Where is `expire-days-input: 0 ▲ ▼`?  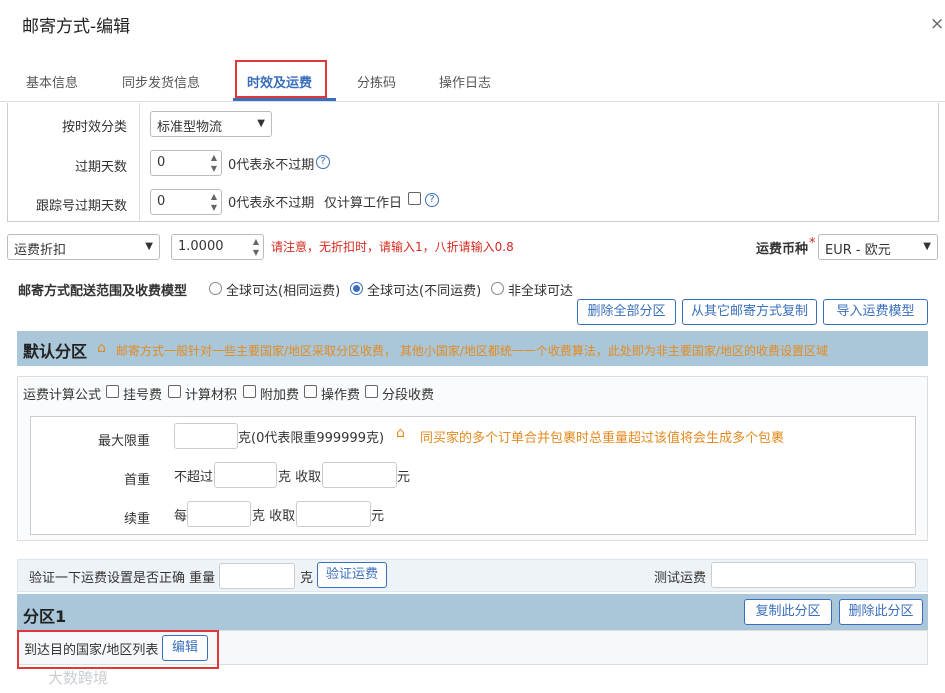 expire-days-input: 0 ▲ ▼ is located at coordinates (186, 163).